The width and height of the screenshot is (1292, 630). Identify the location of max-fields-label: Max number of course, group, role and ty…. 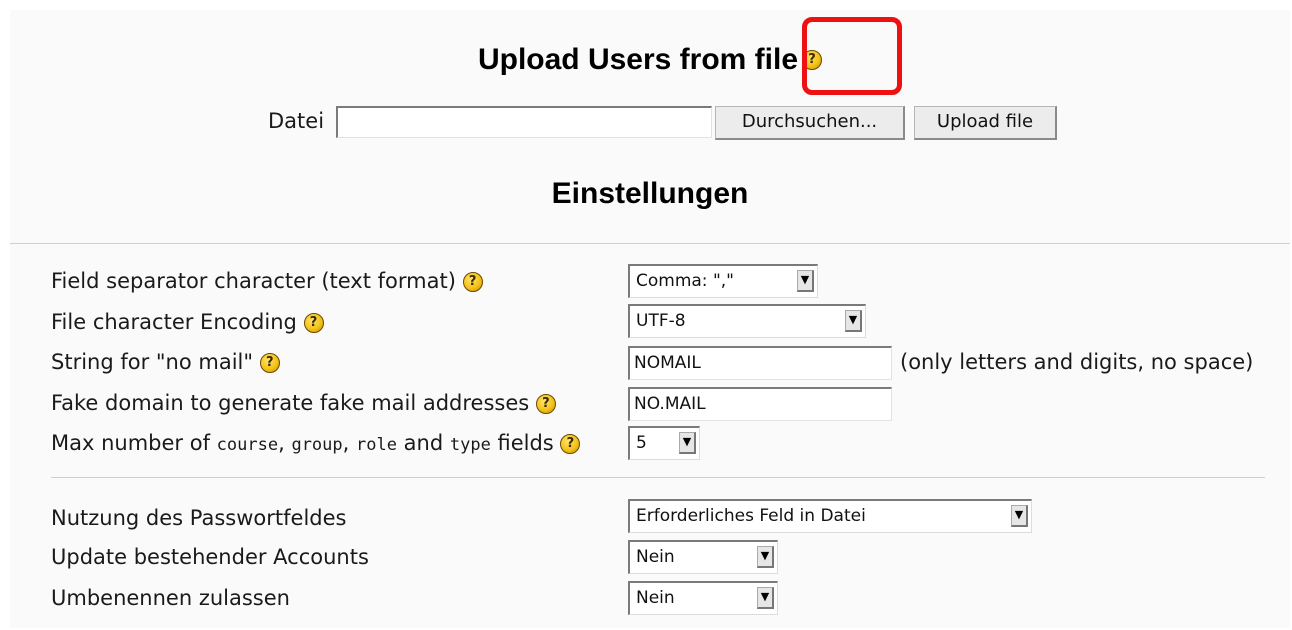
(316, 444).